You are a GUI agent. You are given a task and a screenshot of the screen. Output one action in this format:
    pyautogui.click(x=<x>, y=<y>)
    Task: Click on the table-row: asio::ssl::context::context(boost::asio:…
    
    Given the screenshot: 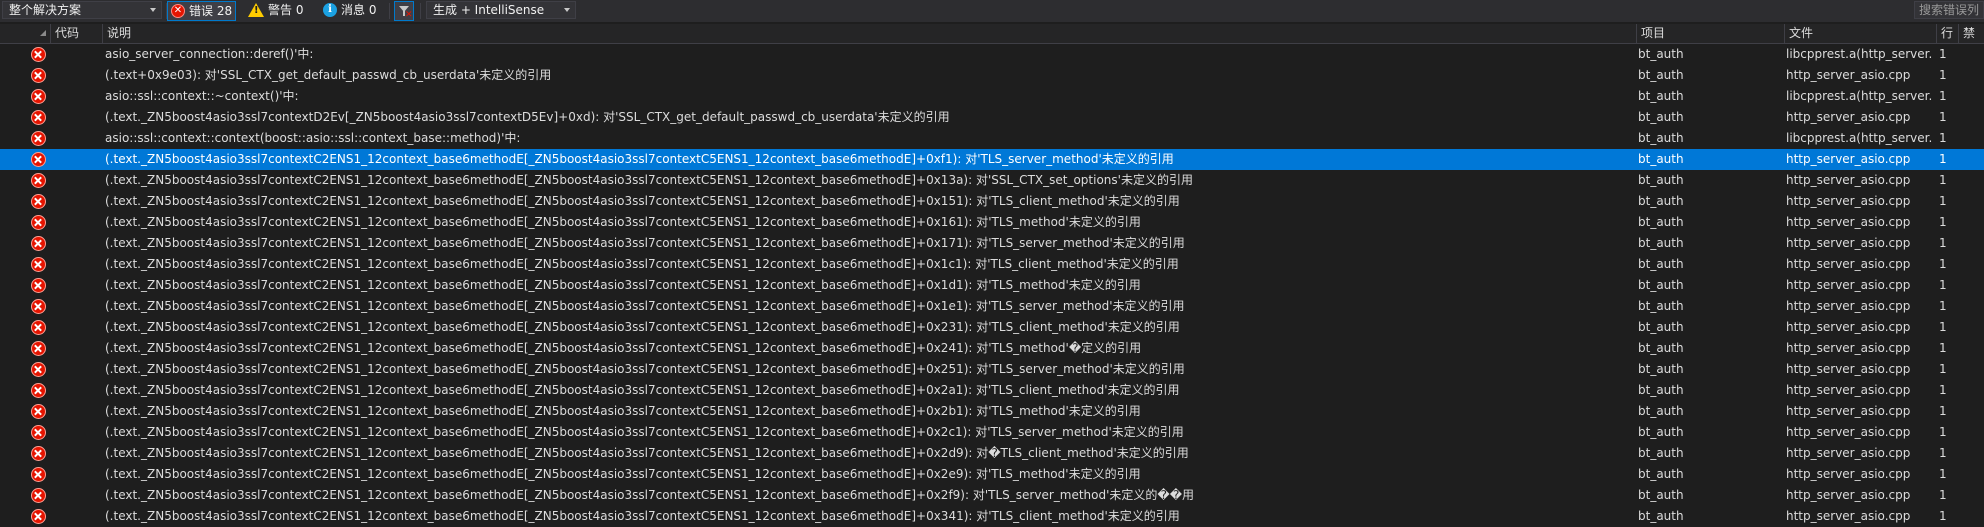 What is the action you would take?
    pyautogui.click(x=992, y=138)
    